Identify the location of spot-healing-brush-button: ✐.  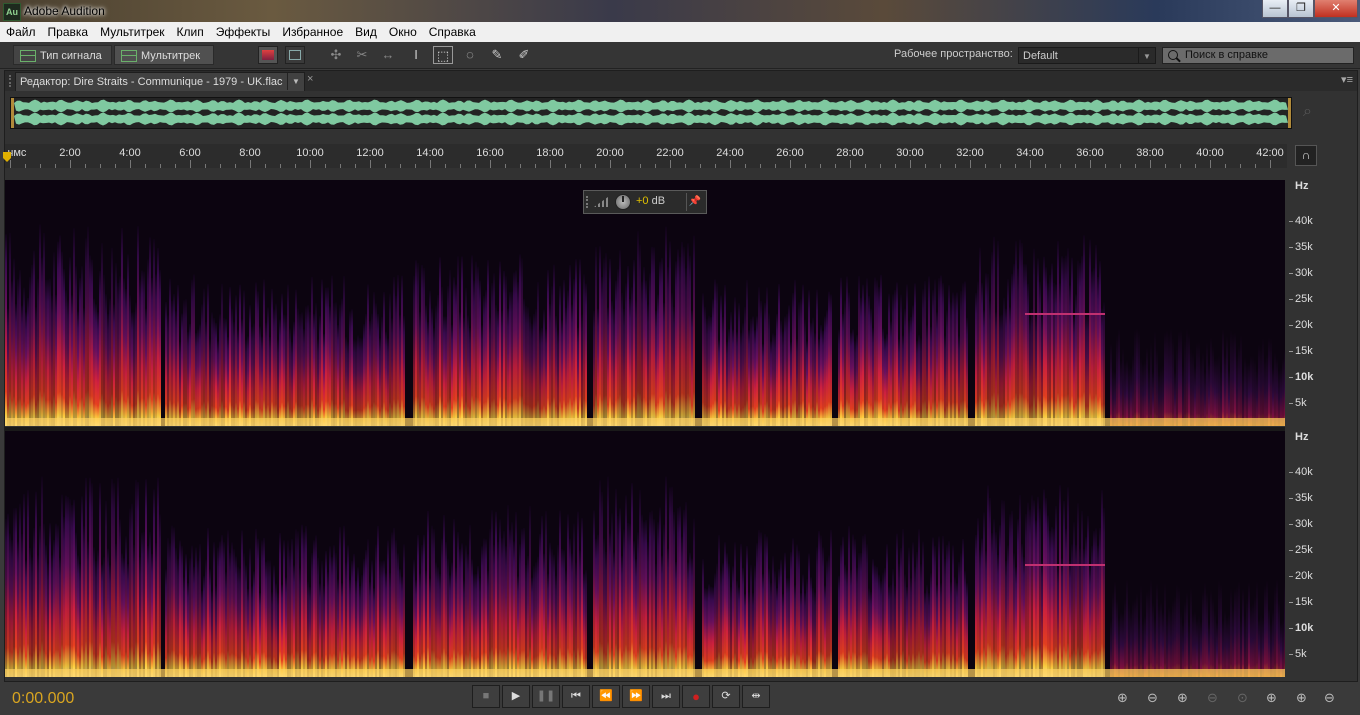
(524, 55).